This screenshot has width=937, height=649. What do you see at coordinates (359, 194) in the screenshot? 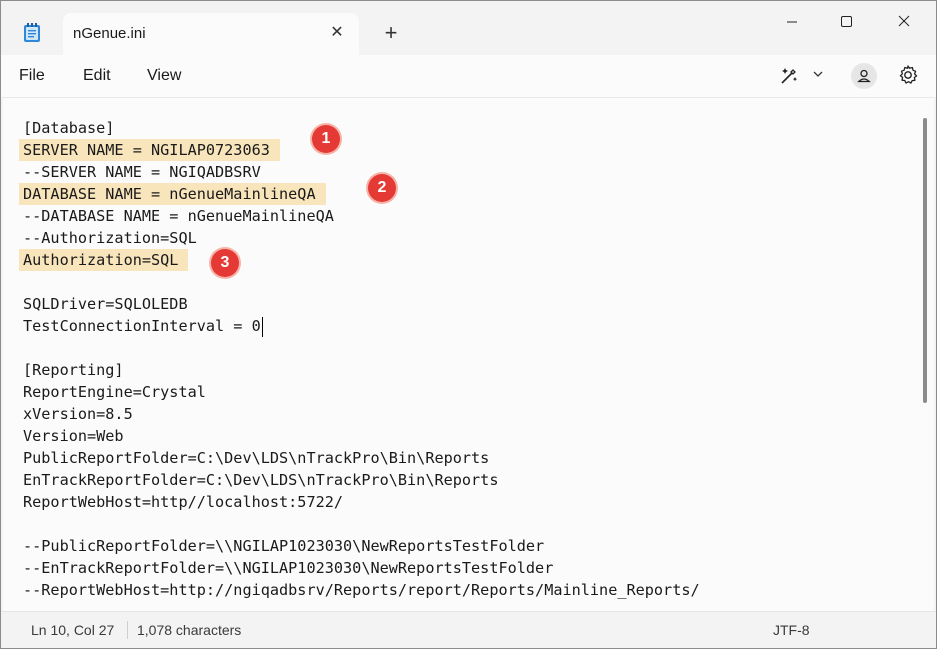
I see `editor-line-highlighted: DATABASE NAME = nGenueMainlineQA` at bounding box center [359, 194].